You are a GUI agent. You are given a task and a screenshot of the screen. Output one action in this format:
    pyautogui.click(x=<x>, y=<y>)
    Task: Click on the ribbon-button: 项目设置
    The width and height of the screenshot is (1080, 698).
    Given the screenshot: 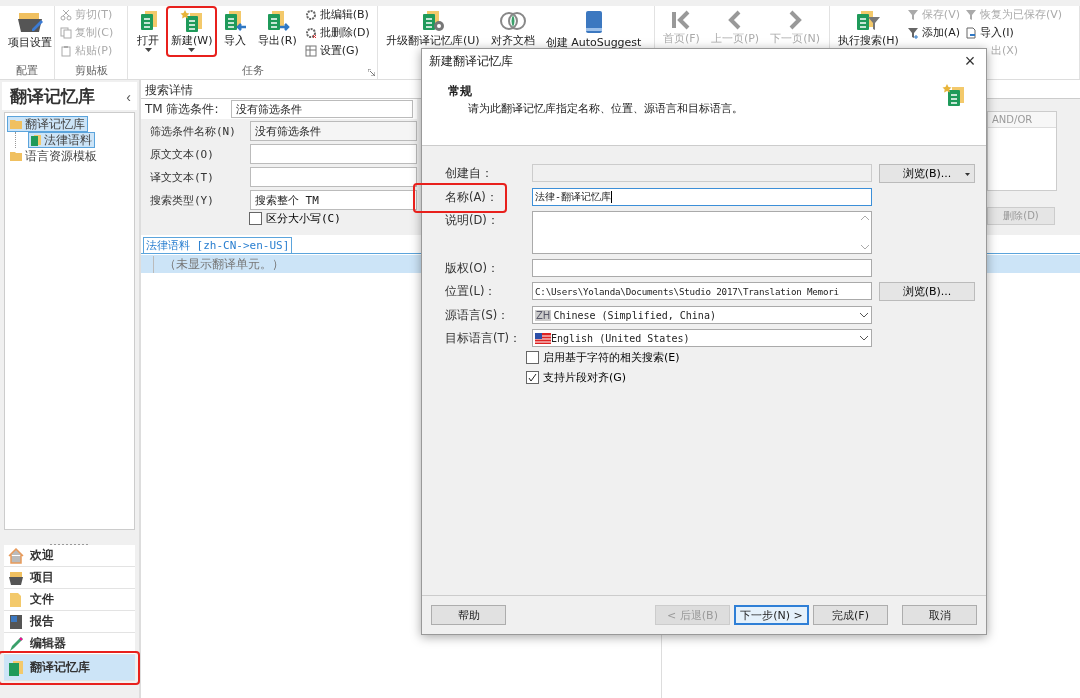 What is the action you would take?
    pyautogui.click(x=30, y=29)
    